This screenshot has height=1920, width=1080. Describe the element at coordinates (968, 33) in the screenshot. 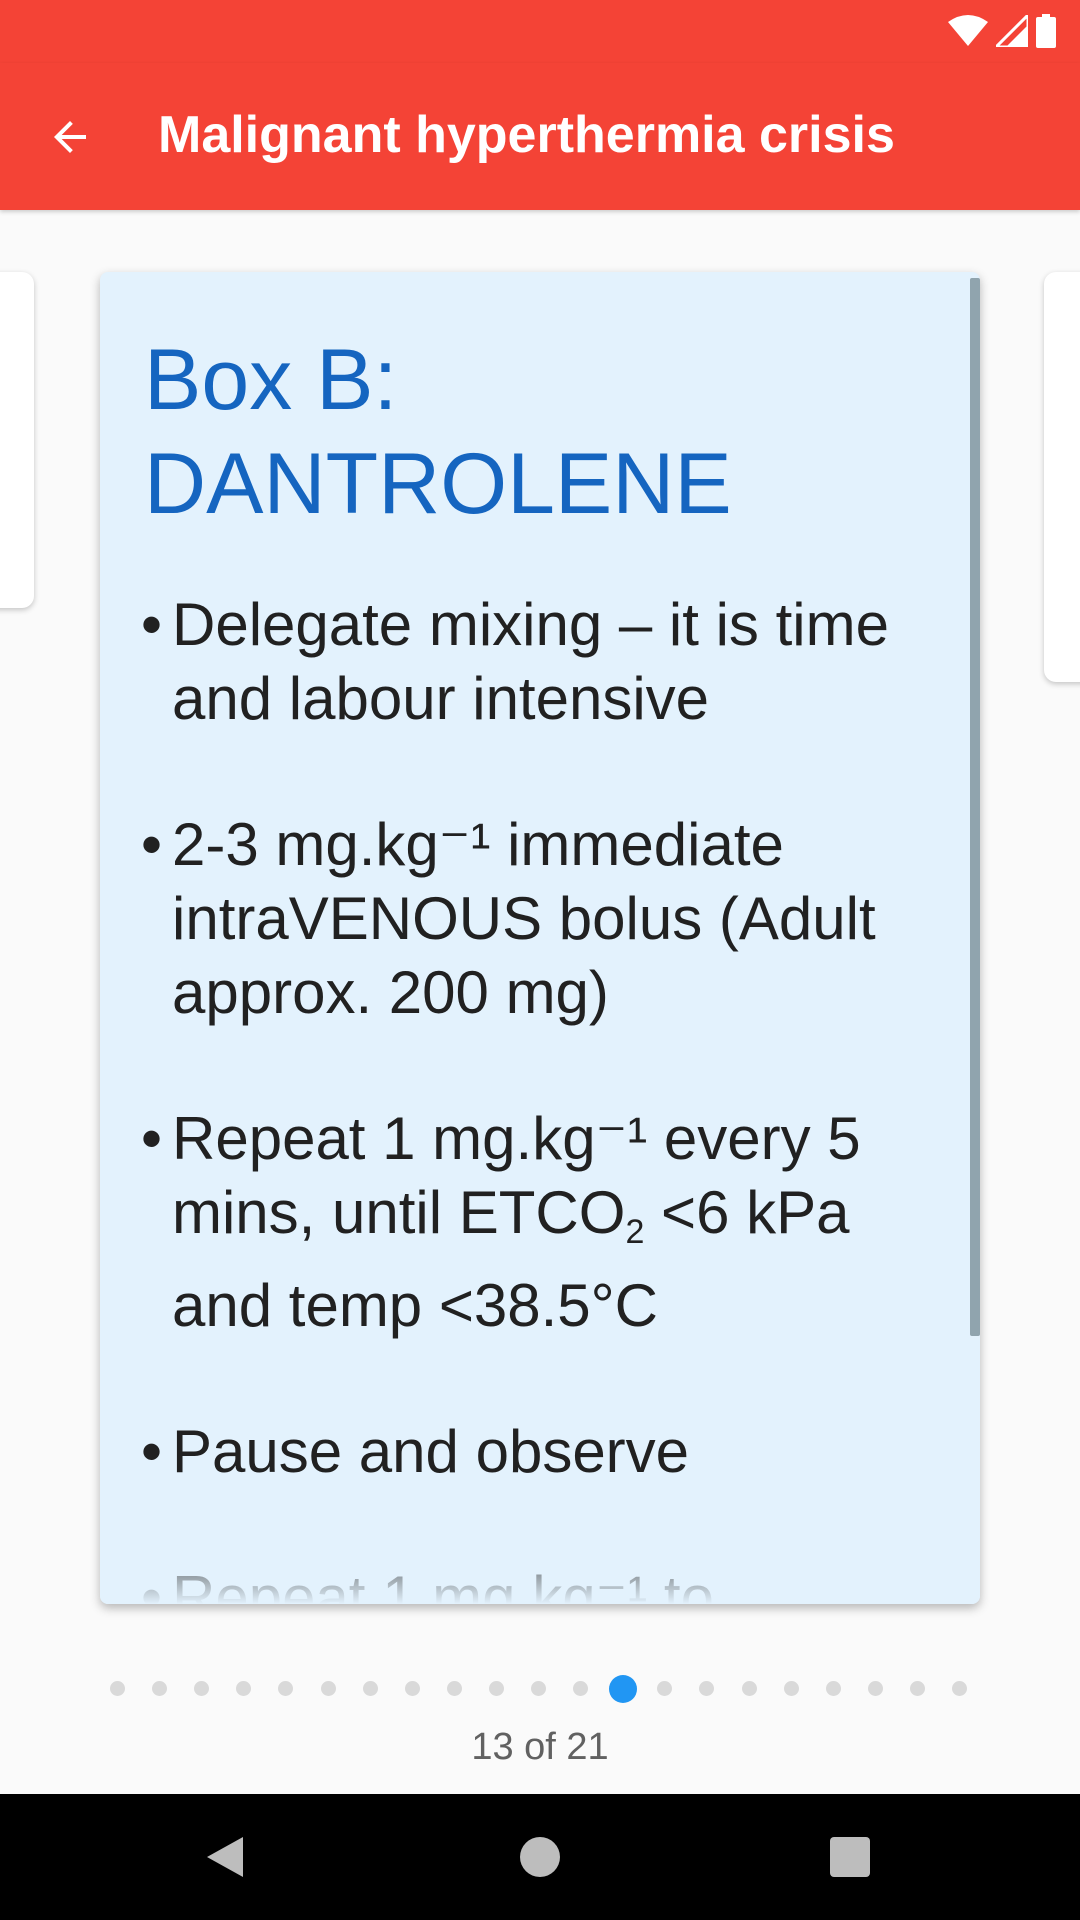

I see `wifi-icon` at that location.